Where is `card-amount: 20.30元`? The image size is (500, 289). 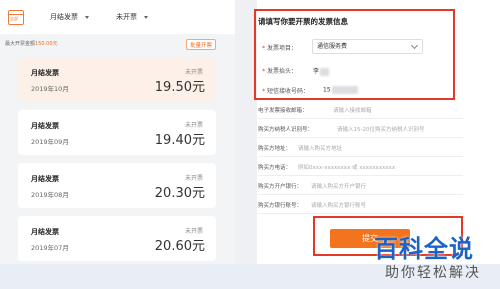
card-amount: 20.30元 is located at coordinates (179, 193).